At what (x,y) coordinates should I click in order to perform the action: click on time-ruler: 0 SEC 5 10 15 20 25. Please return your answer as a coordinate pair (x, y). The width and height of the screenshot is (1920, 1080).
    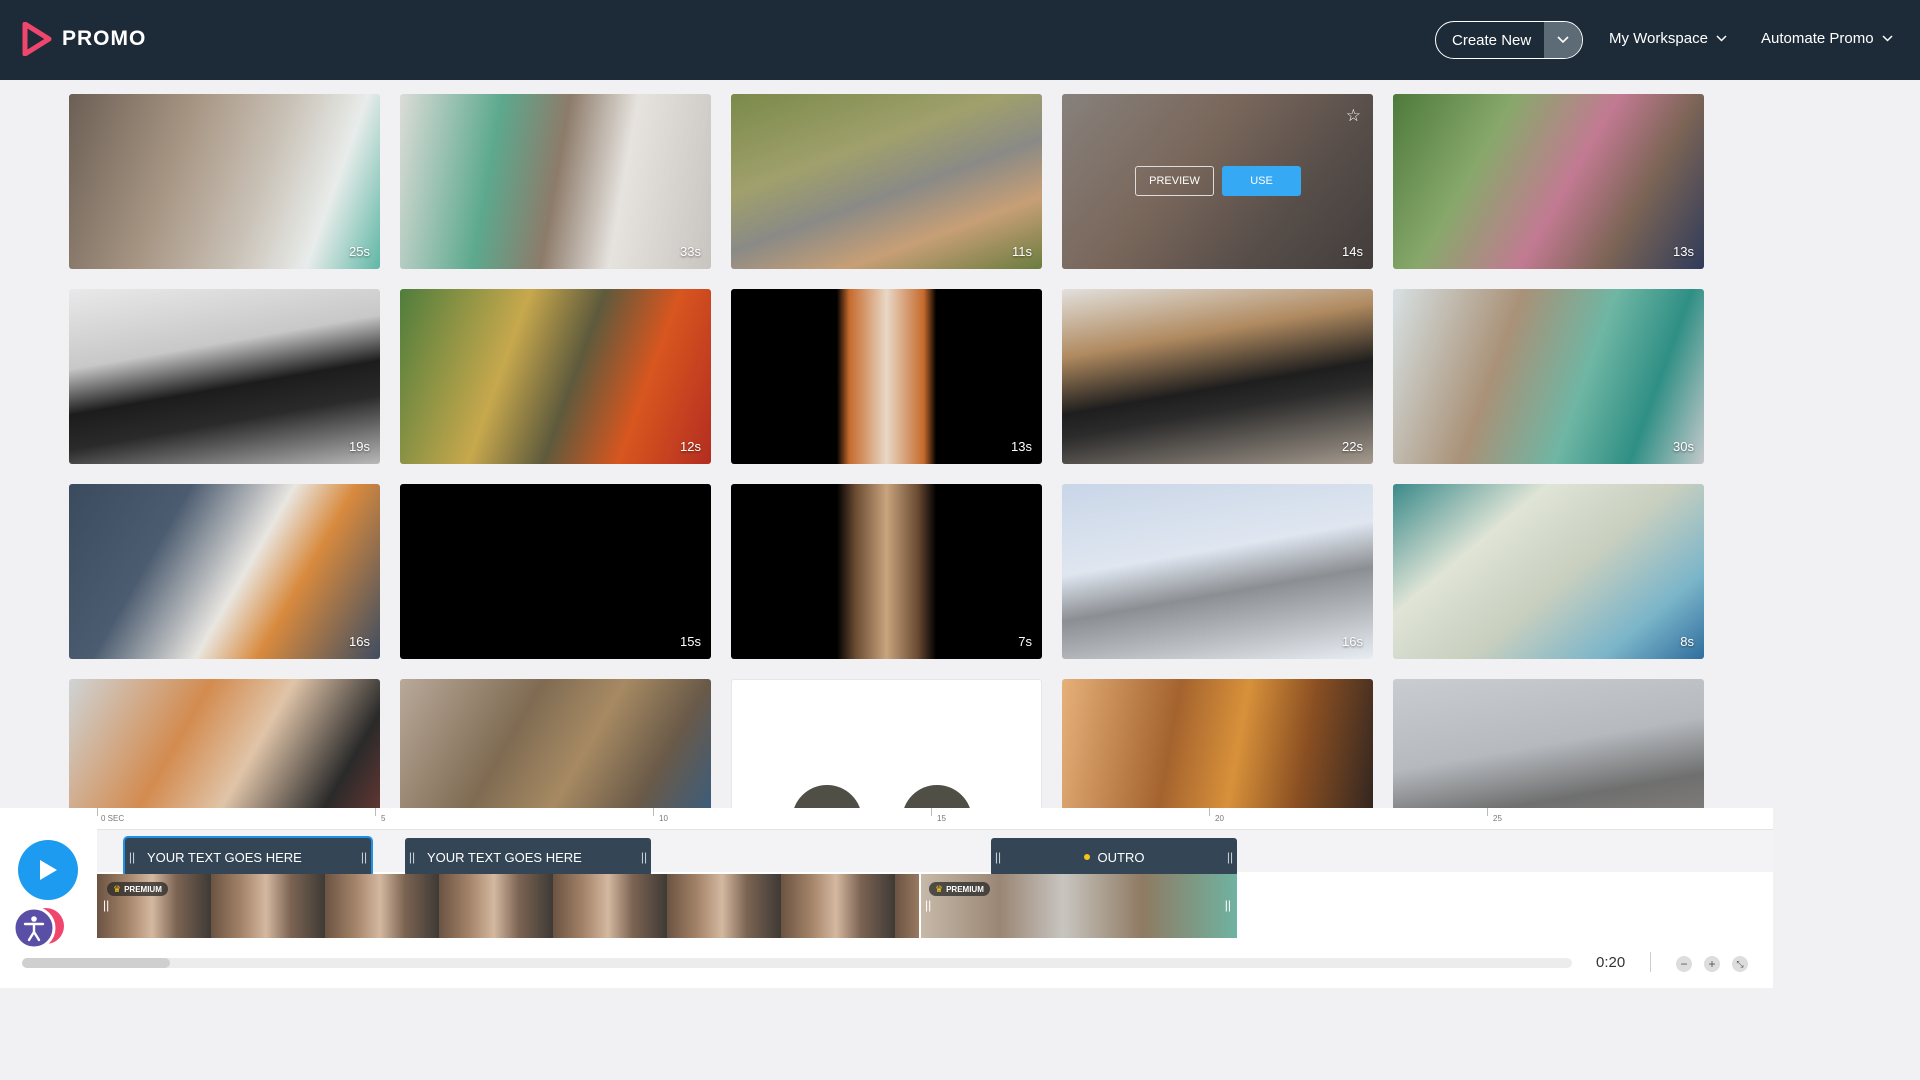
    Looking at the image, I should click on (935, 819).